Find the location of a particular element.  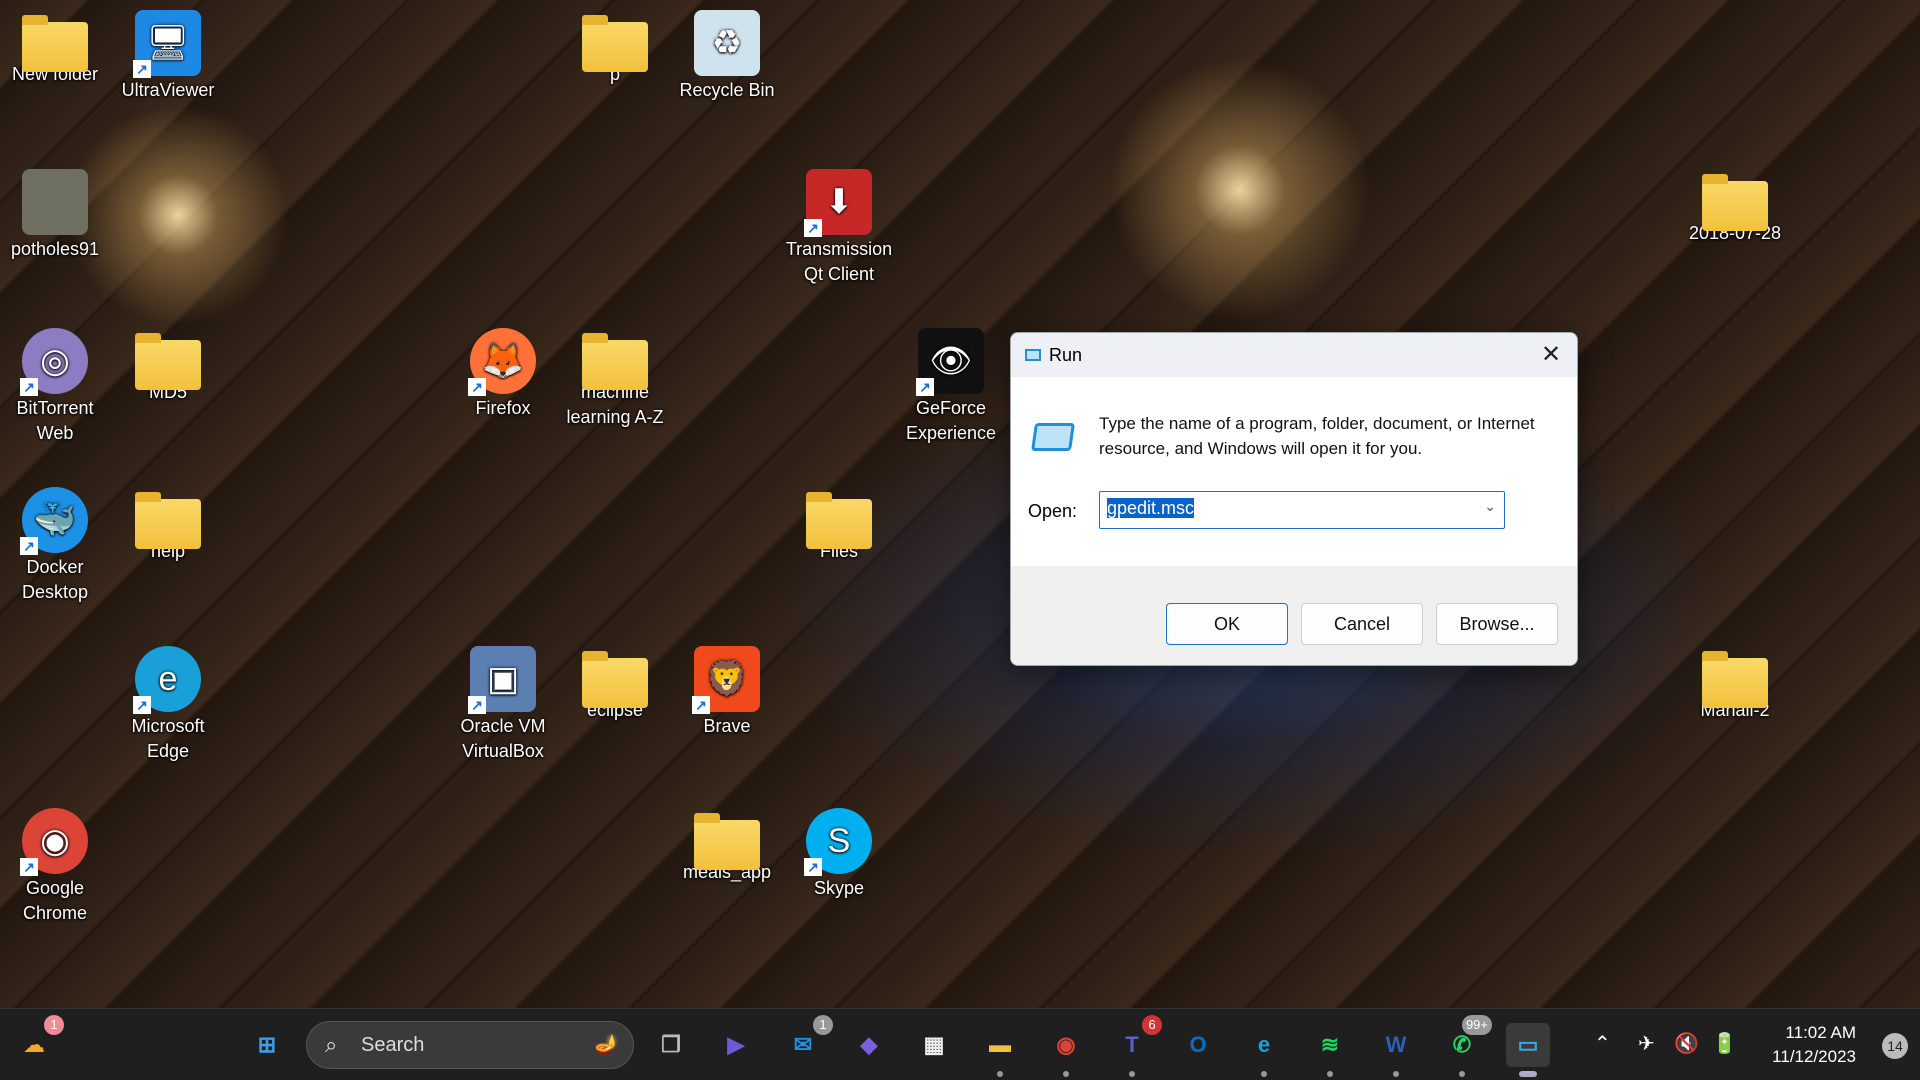

desktop-icon-oracle-vm-virtualbox: ▣ ↗ Oracle VM VirtualBox is located at coordinates (503, 703).